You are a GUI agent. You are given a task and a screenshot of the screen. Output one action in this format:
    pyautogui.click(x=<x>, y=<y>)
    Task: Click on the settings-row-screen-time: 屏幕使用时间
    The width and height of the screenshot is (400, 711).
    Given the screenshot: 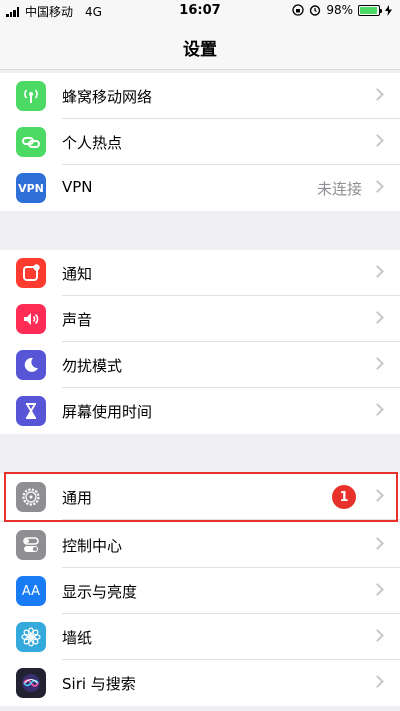 What is the action you would take?
    pyautogui.click(x=200, y=411)
    